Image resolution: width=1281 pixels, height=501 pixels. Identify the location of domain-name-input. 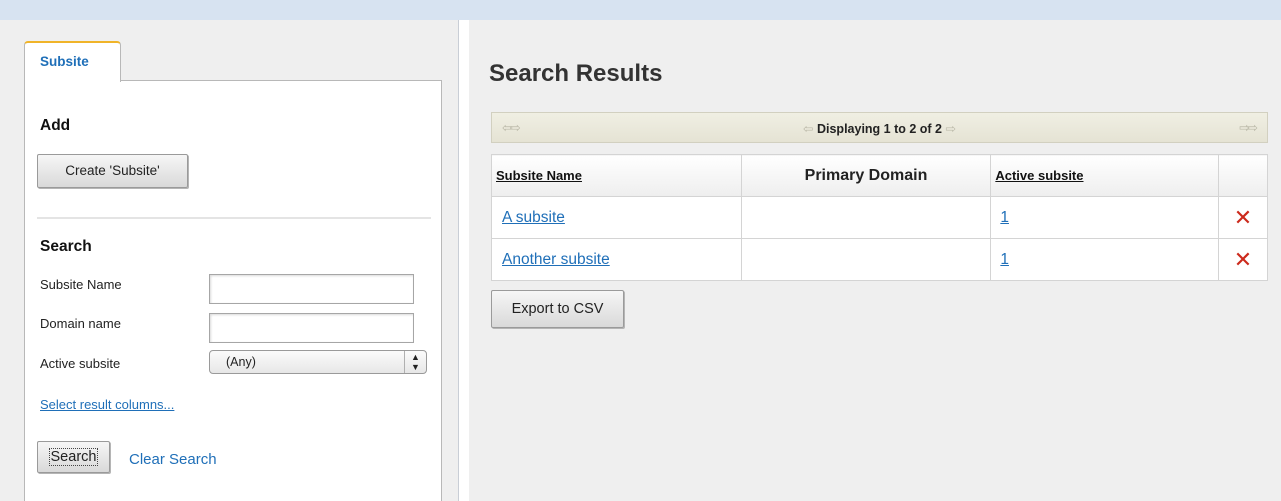
(311, 328).